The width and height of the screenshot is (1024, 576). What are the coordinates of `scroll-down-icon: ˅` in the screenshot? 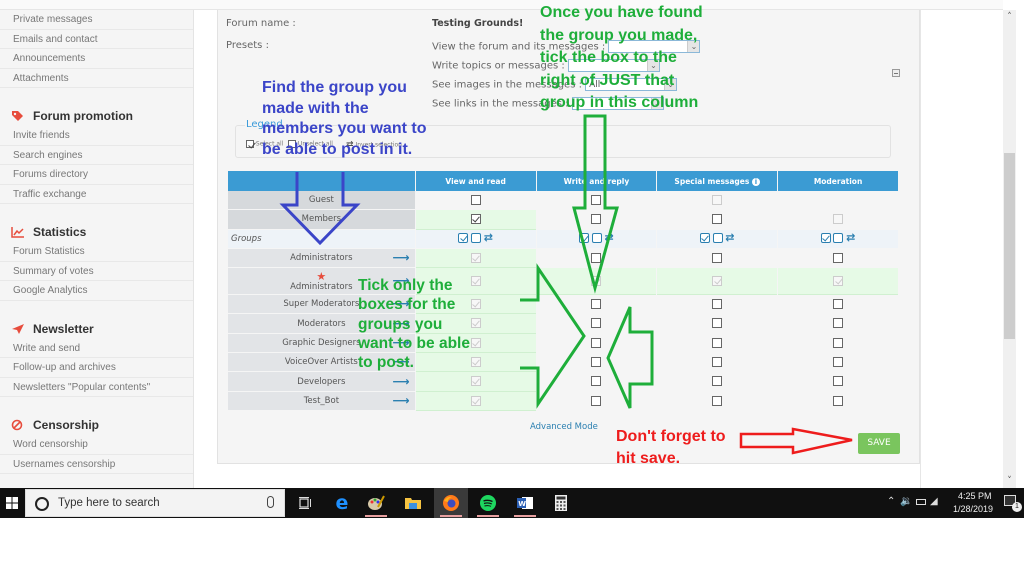 It's located at (1009, 481).